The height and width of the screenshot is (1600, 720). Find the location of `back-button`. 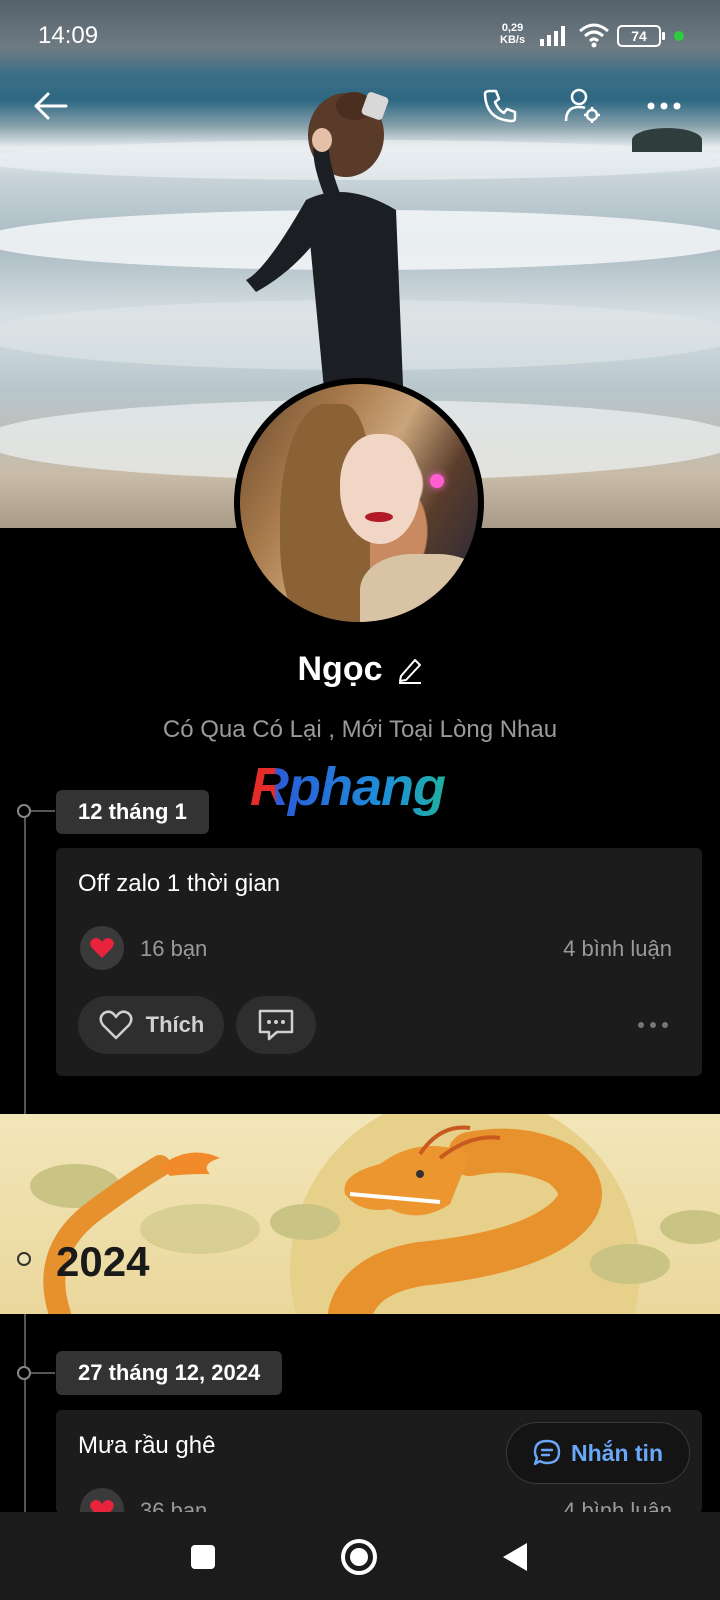

back-button is located at coordinates (50, 106).